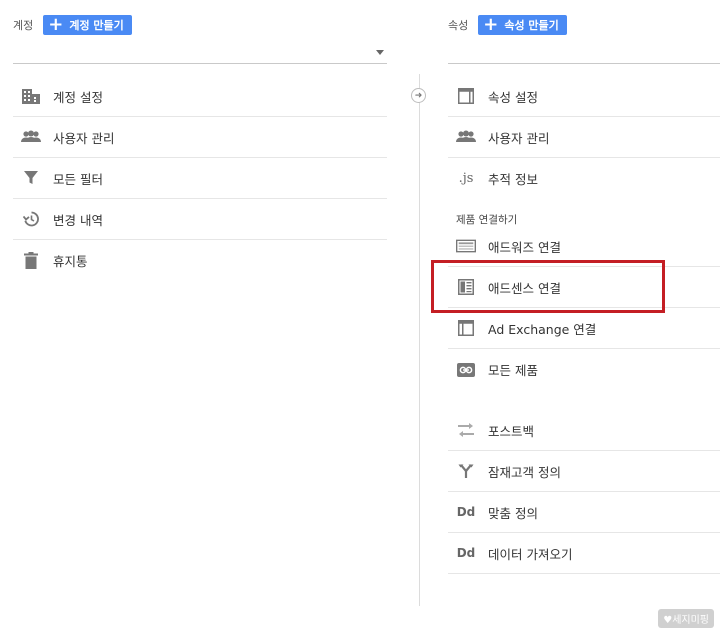  What do you see at coordinates (584, 96) in the screenshot?
I see `property-settings-item: 속성 설정` at bounding box center [584, 96].